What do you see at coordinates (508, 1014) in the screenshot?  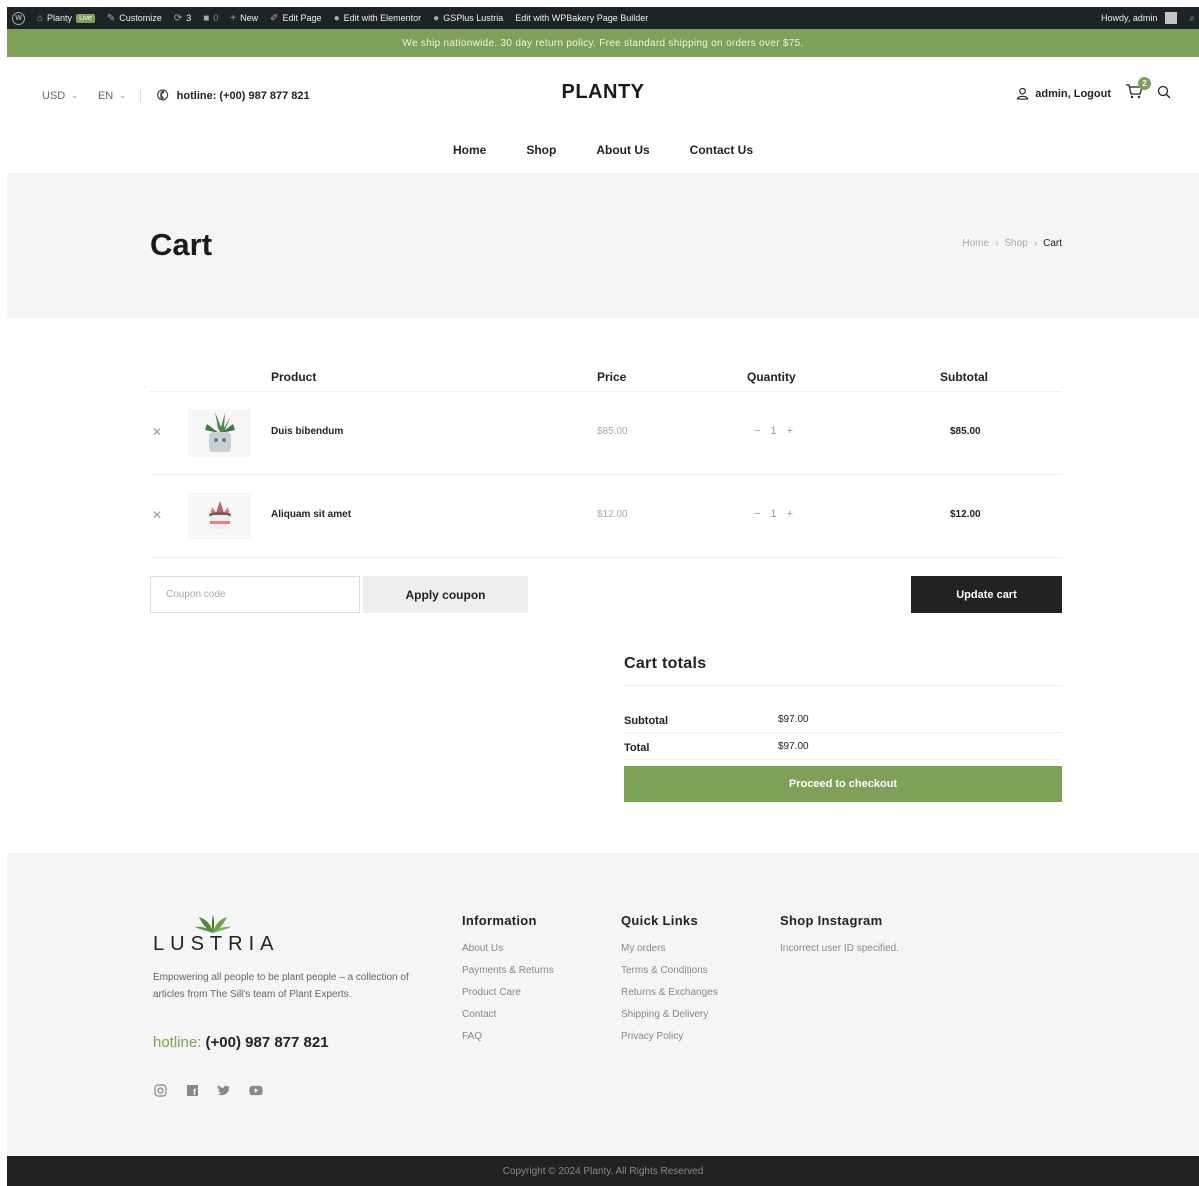 I see `footer-link: Contact` at bounding box center [508, 1014].